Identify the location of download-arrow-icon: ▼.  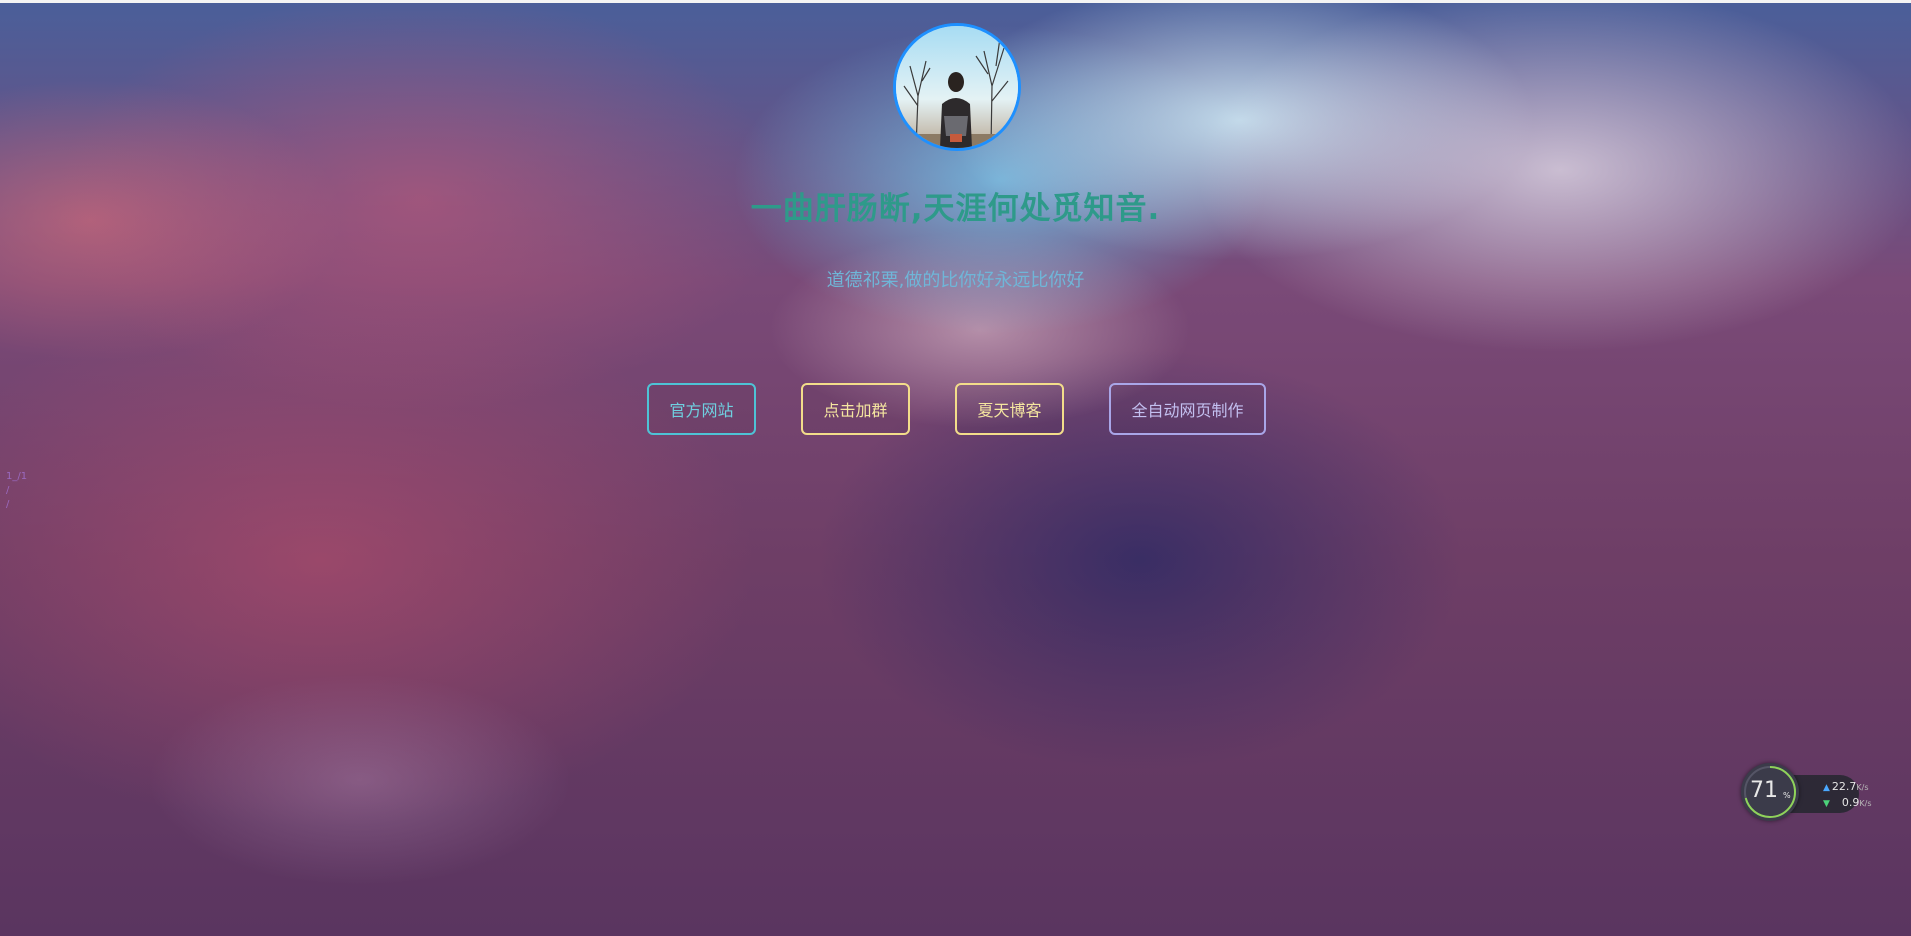
(1826, 804).